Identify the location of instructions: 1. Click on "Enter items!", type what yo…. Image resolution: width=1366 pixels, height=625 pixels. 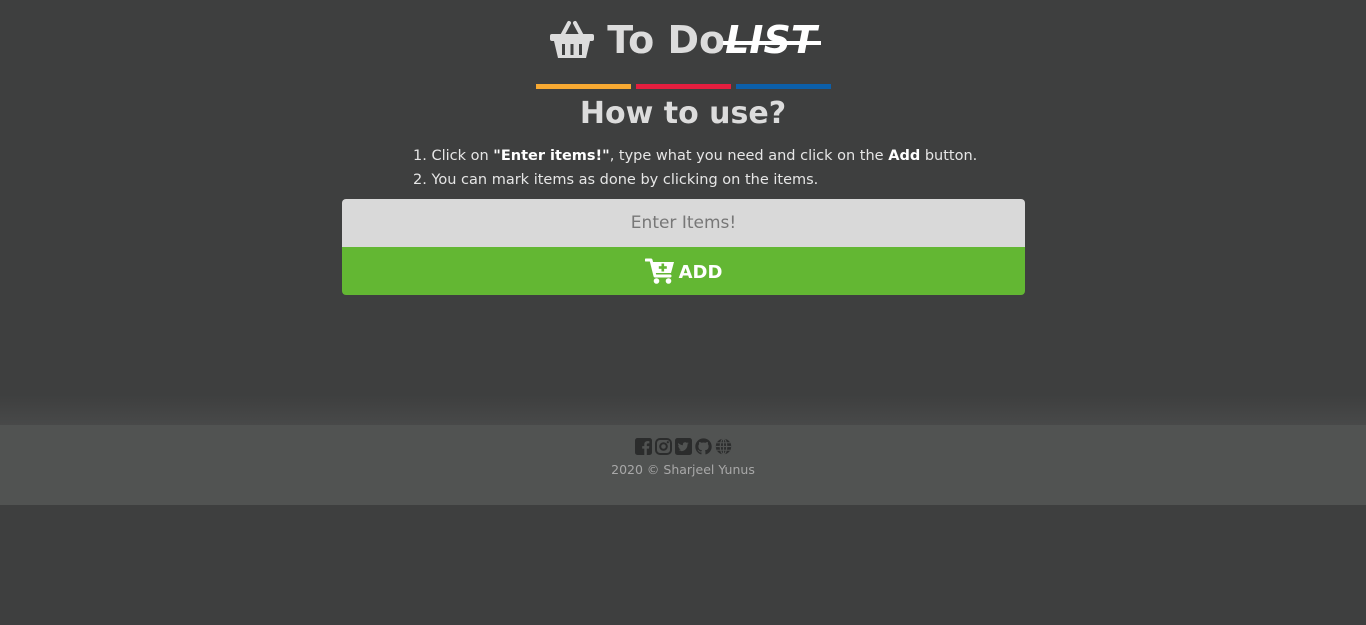
(695, 168).